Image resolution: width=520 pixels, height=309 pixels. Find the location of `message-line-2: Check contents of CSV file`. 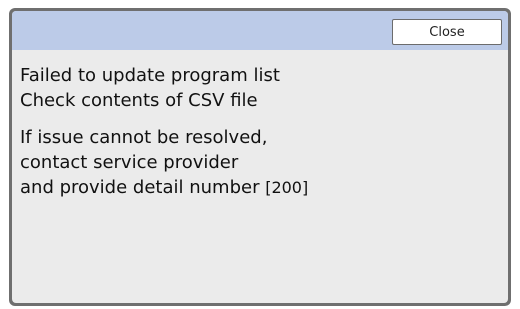

message-line-2: Check contents of CSV file is located at coordinates (139, 100).